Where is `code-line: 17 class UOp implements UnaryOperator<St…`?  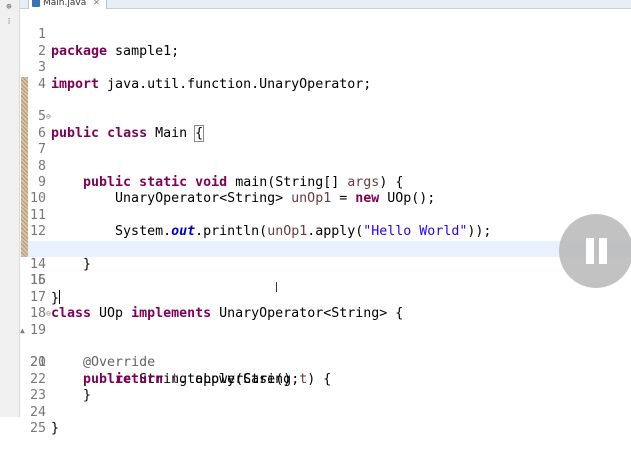 code-line: 17 class UOp implements UnaryOperator<St… is located at coordinates (325, 297).